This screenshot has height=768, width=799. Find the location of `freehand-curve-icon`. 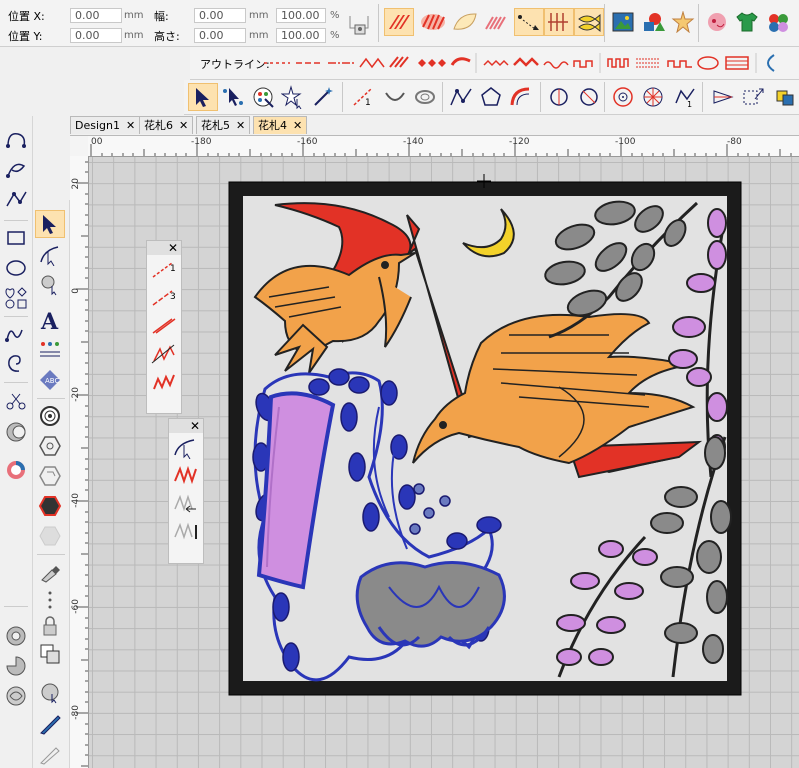

freehand-curve-icon is located at coordinates (16, 170).